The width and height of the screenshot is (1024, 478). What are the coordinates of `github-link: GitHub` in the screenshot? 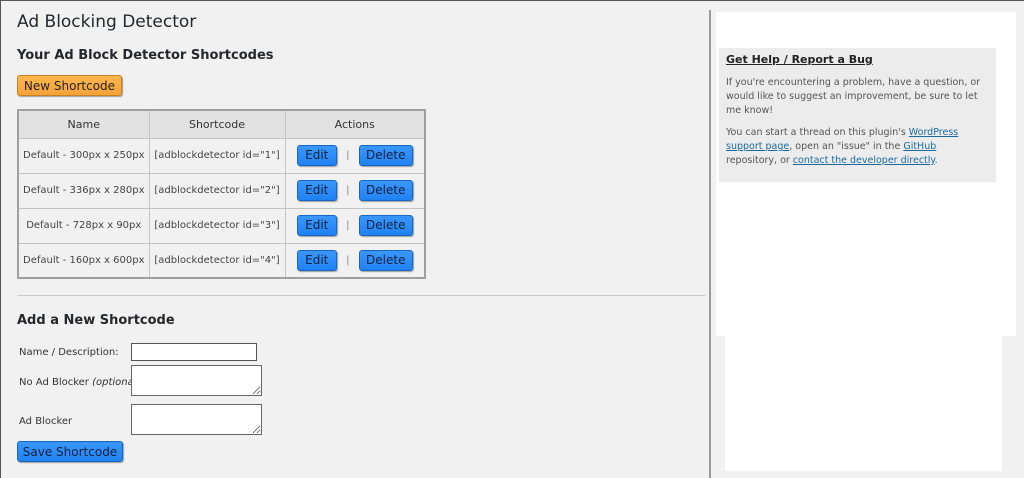 It's located at (919, 146).